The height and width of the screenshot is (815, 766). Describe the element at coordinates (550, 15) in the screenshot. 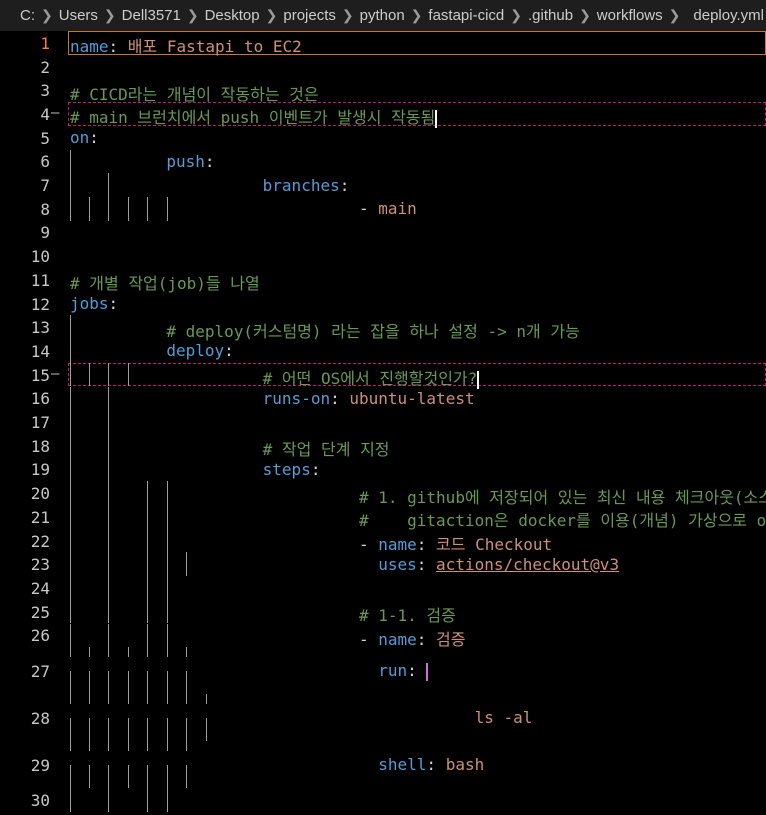

I see `breadcrumb-item: .github` at that location.